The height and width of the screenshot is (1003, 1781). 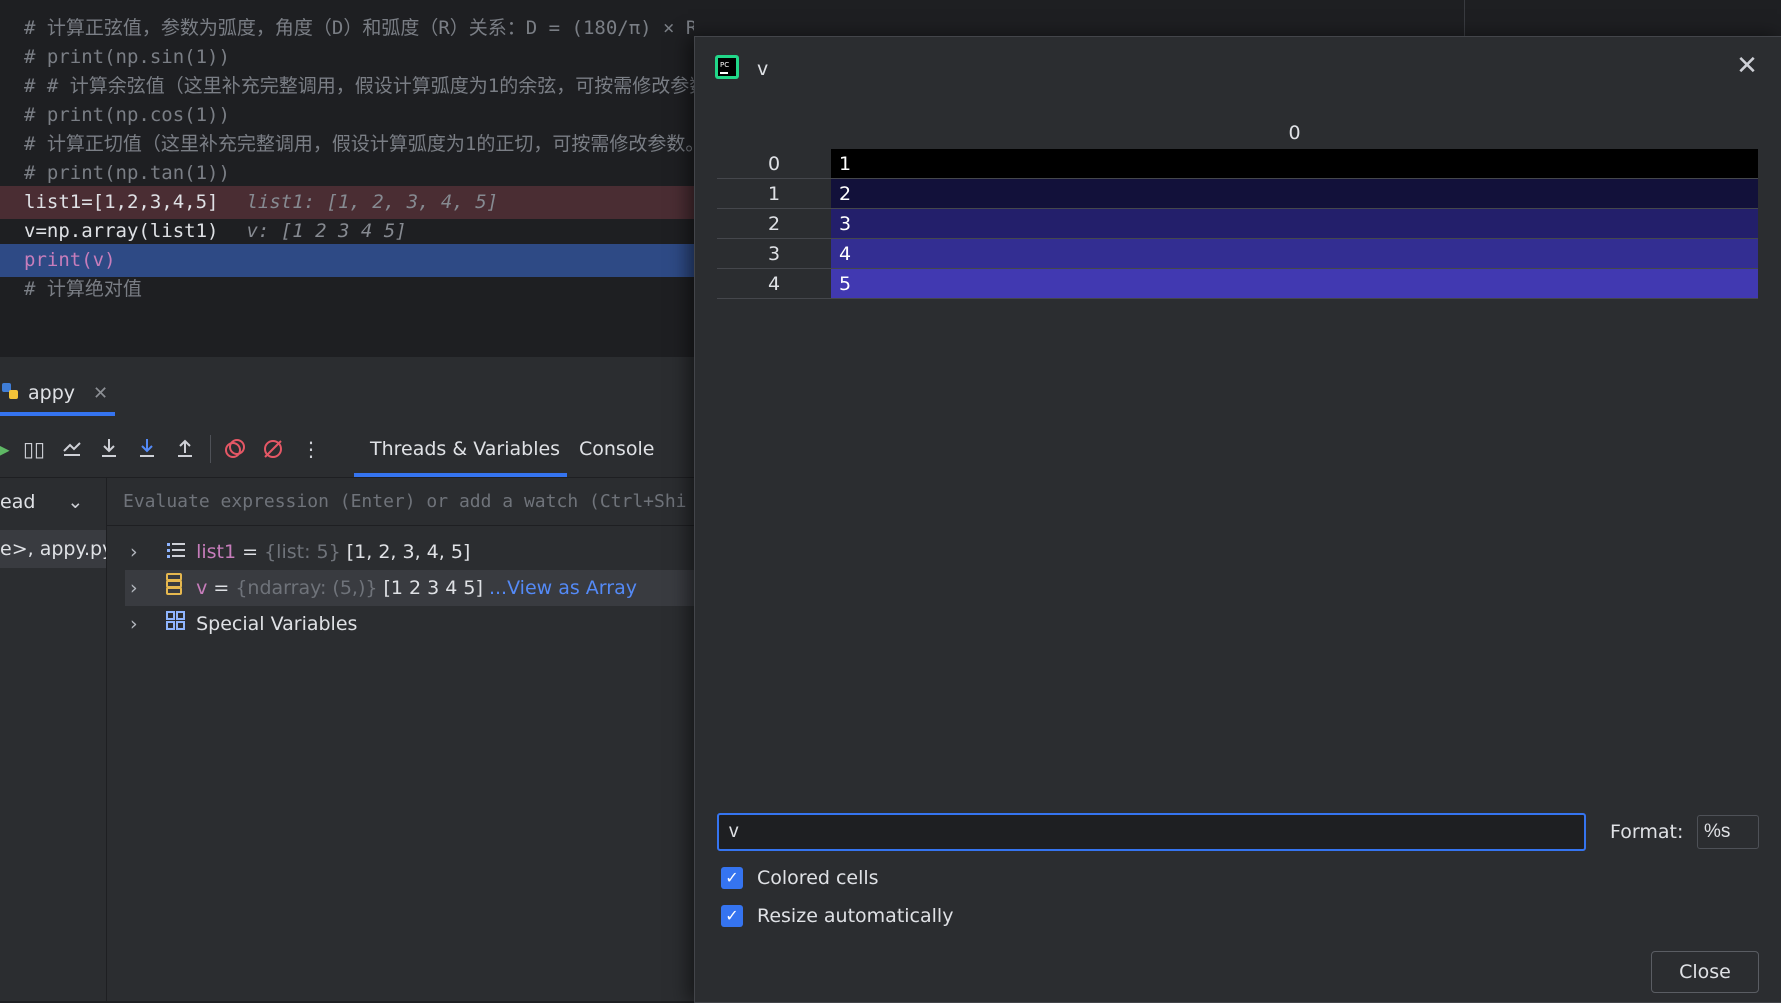 What do you see at coordinates (202, 588) in the screenshot?
I see `variable-name: v` at bounding box center [202, 588].